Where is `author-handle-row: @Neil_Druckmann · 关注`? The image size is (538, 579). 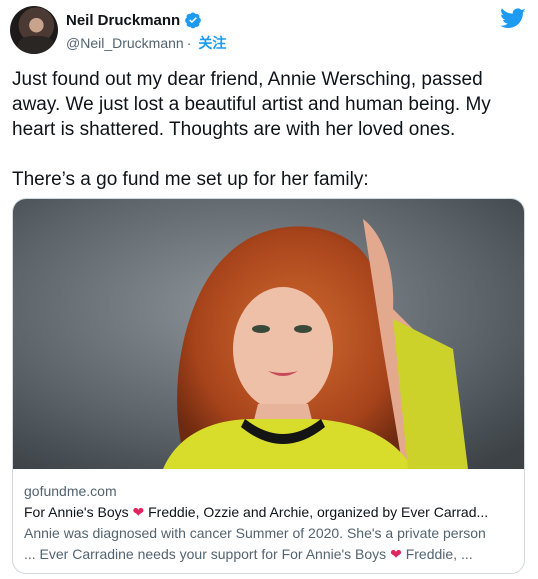 author-handle-row: @Neil_Druckmann · 关注 is located at coordinates (146, 43).